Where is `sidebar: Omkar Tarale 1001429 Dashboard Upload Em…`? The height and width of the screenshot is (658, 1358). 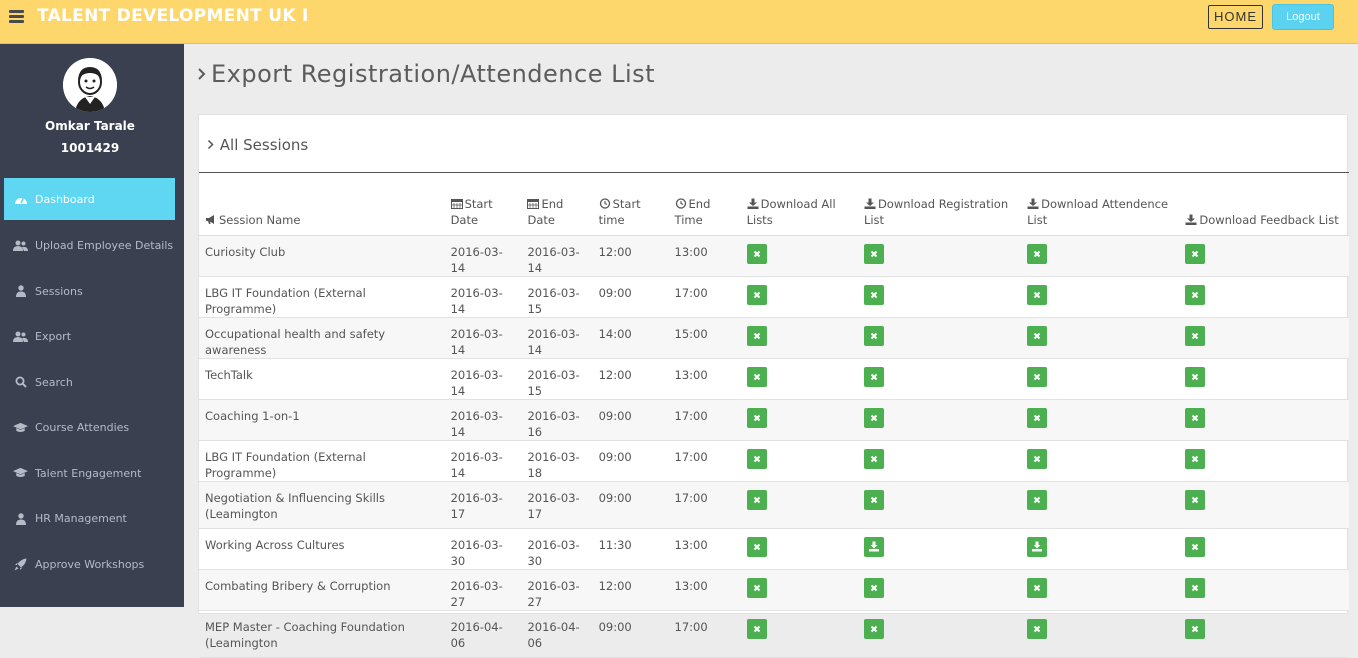 sidebar: Omkar Tarale 1001429 Dashboard Upload Em… is located at coordinates (92, 325).